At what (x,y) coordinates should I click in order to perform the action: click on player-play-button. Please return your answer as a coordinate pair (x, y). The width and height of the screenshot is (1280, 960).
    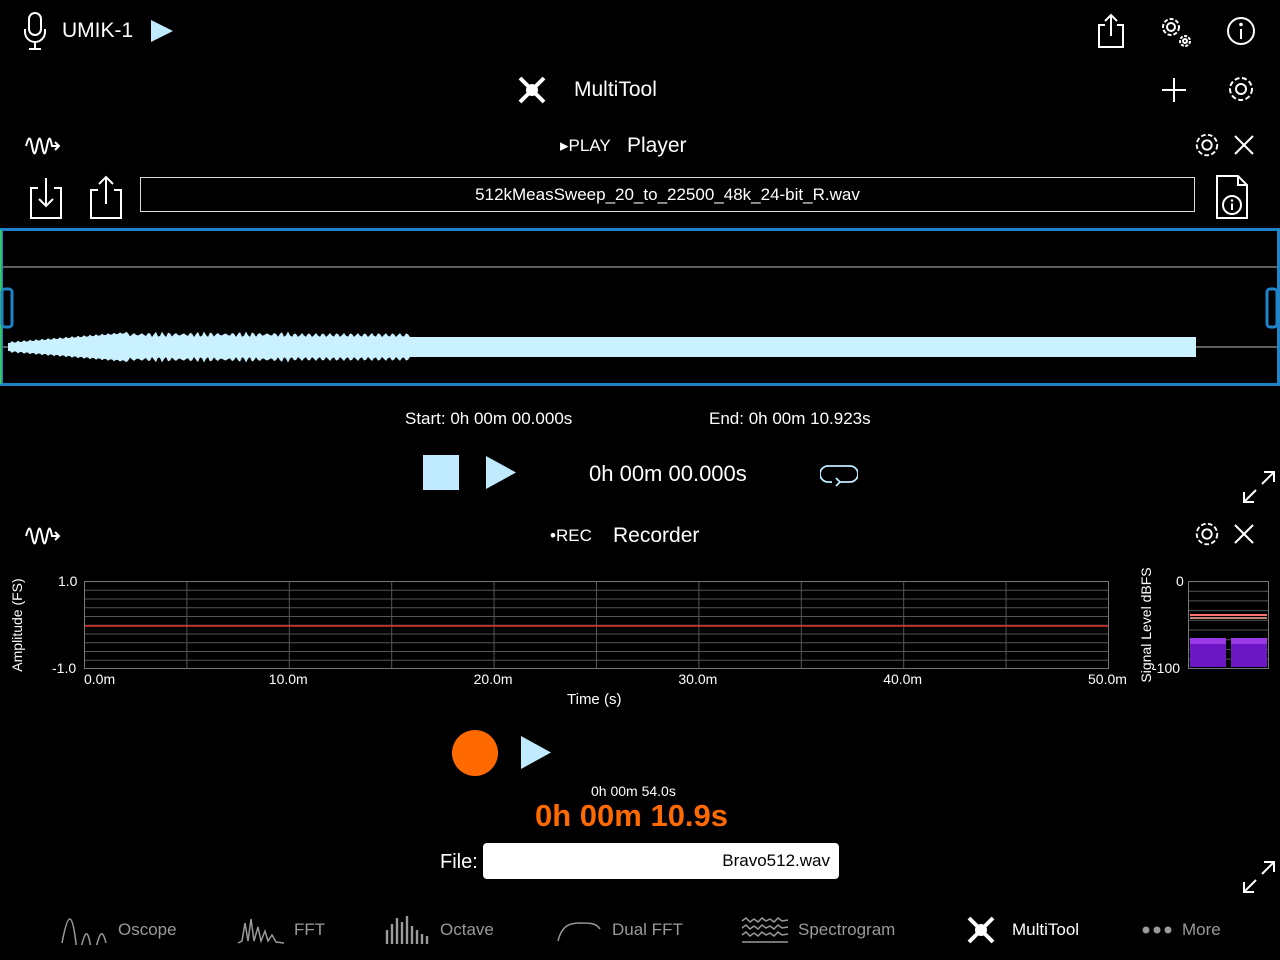
    Looking at the image, I should click on (501, 475).